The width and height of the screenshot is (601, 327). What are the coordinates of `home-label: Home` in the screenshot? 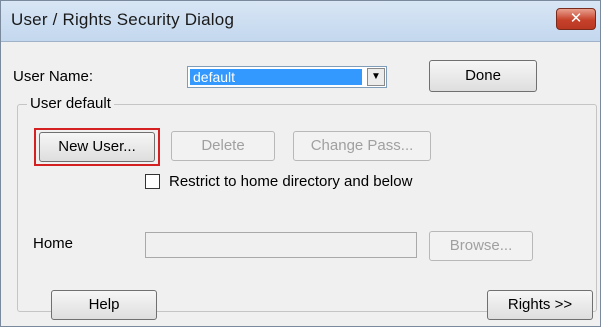 It's located at (53, 243).